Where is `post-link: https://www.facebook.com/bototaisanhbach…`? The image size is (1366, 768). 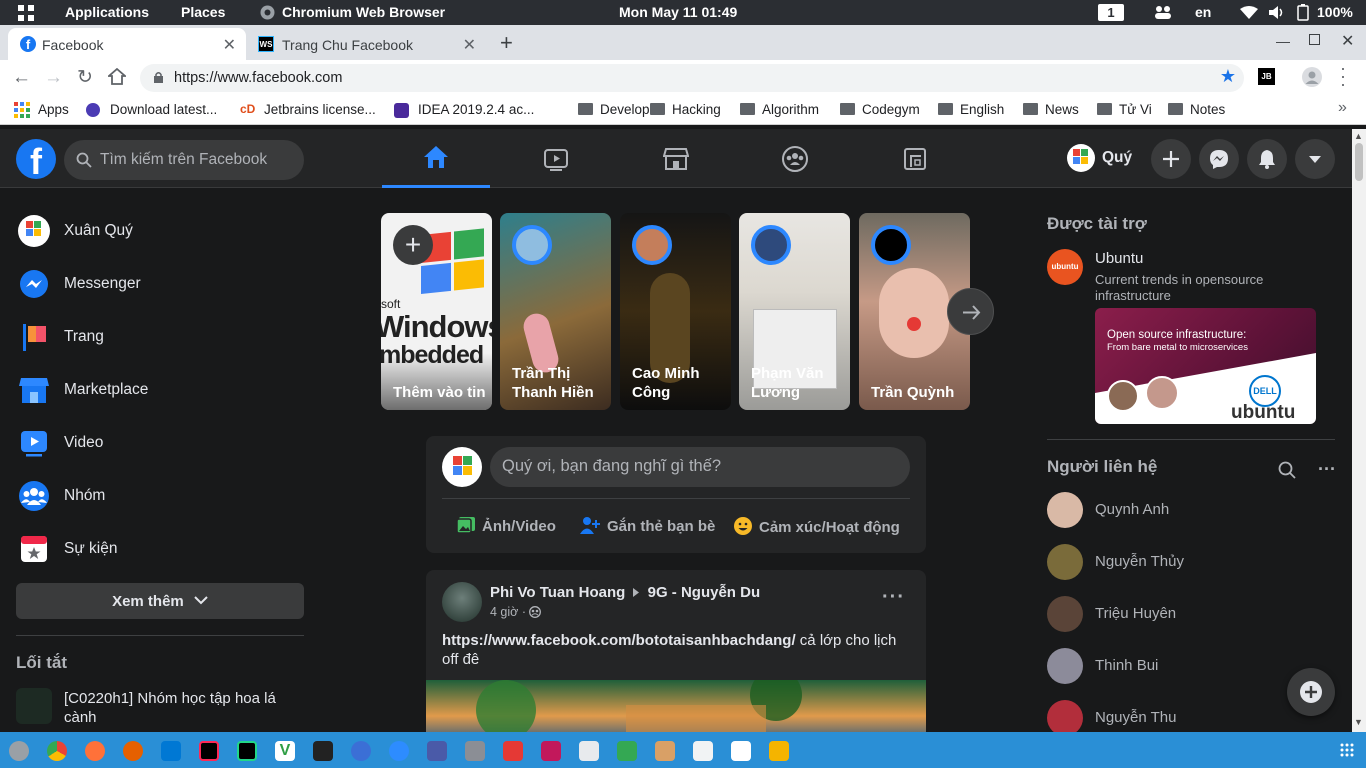 post-link: https://www.facebook.com/bototaisanhbach… is located at coordinates (619, 640).